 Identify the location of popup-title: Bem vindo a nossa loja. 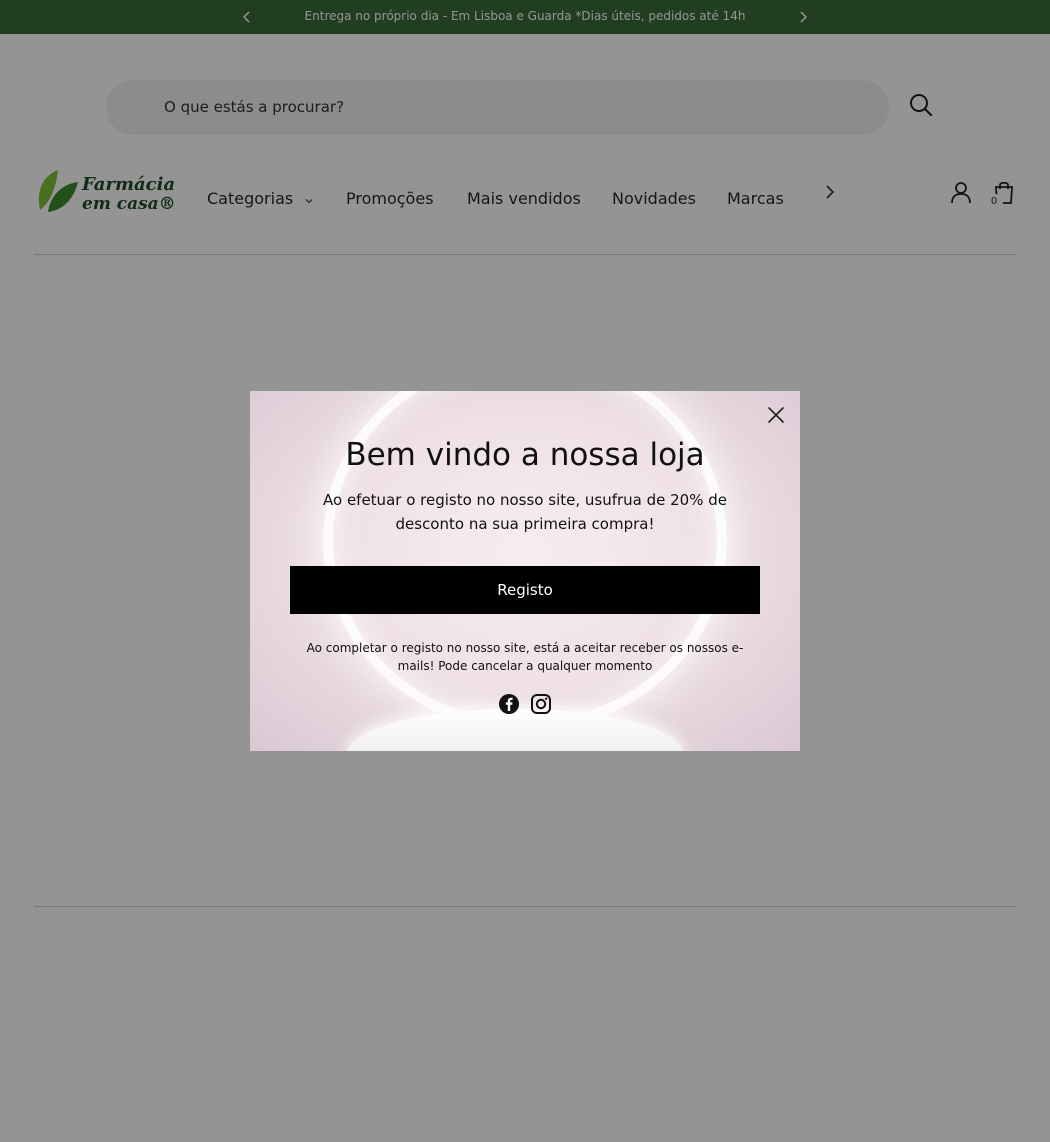
(525, 455).